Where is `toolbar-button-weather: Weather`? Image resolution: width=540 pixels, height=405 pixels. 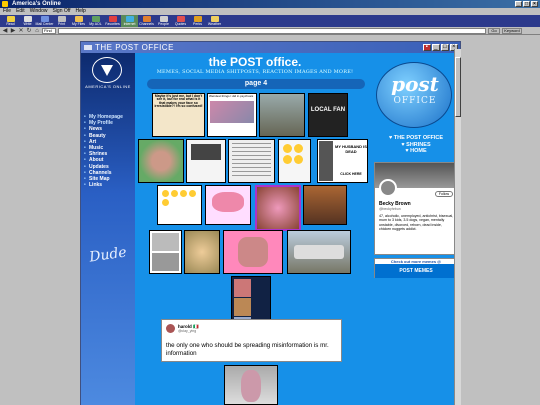 toolbar-button-weather: Weather is located at coordinates (214, 21).